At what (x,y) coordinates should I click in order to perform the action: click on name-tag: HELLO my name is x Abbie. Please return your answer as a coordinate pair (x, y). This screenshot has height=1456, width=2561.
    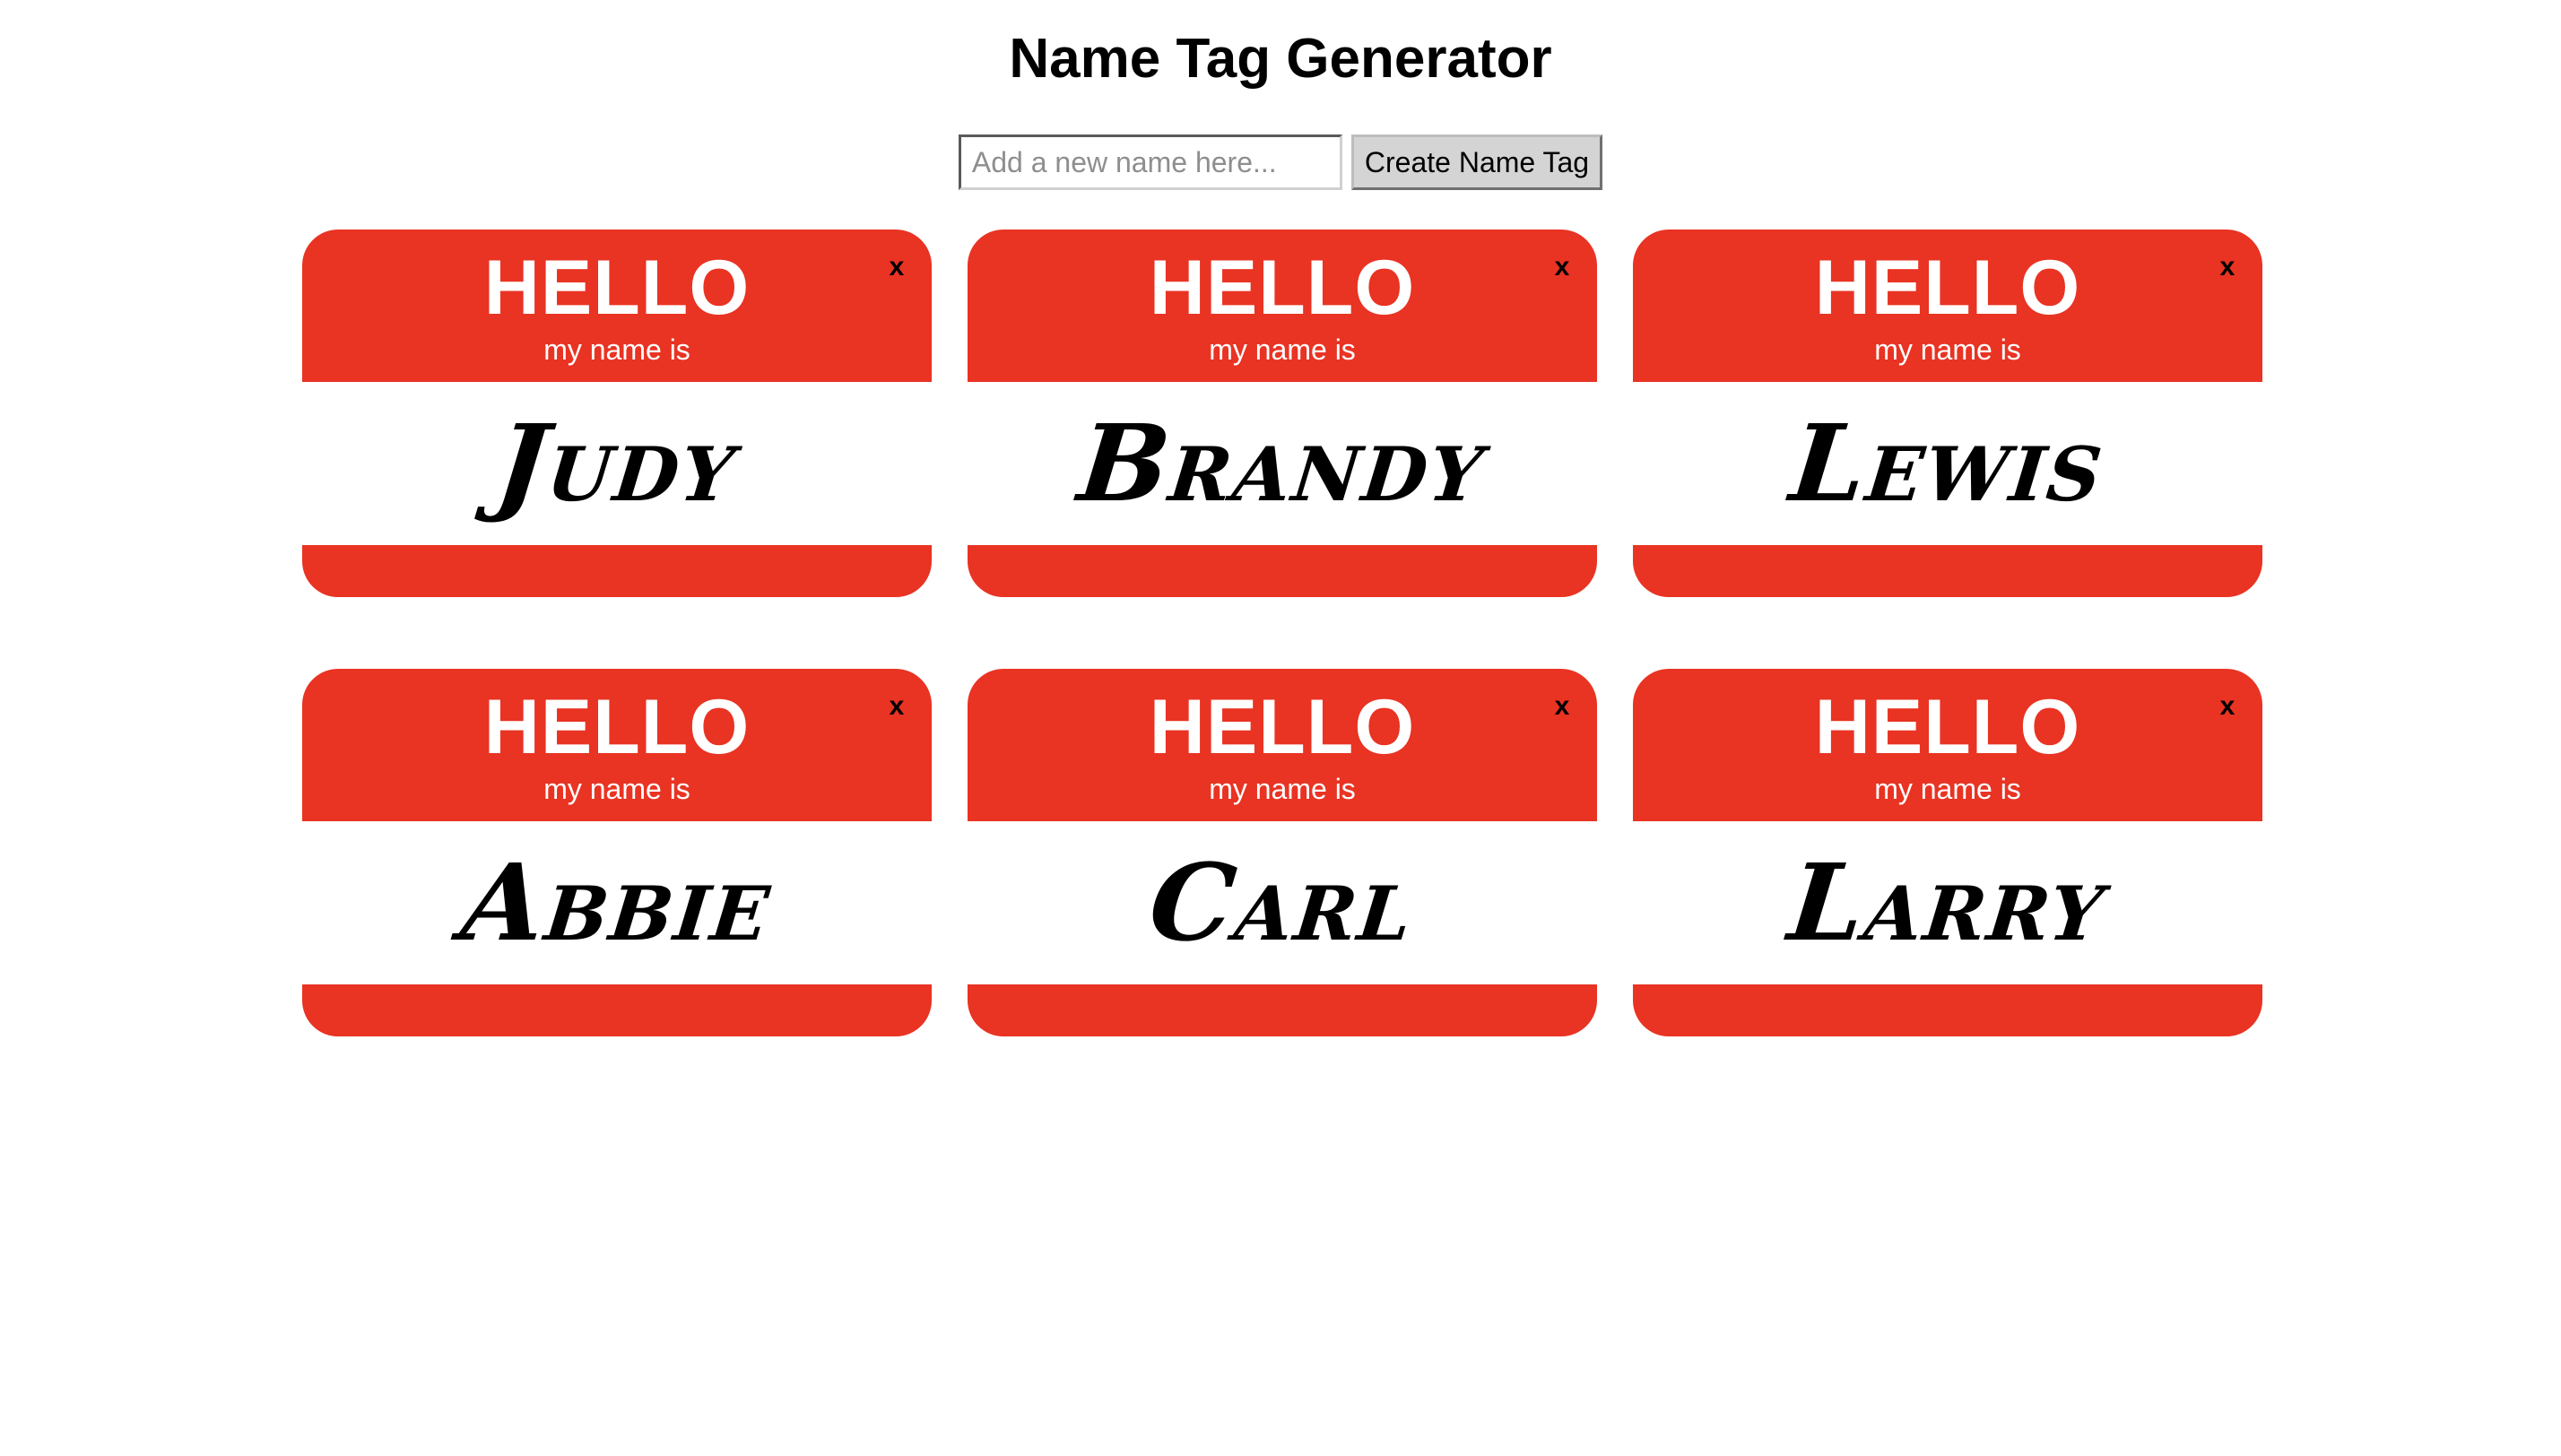
    Looking at the image, I should click on (617, 852).